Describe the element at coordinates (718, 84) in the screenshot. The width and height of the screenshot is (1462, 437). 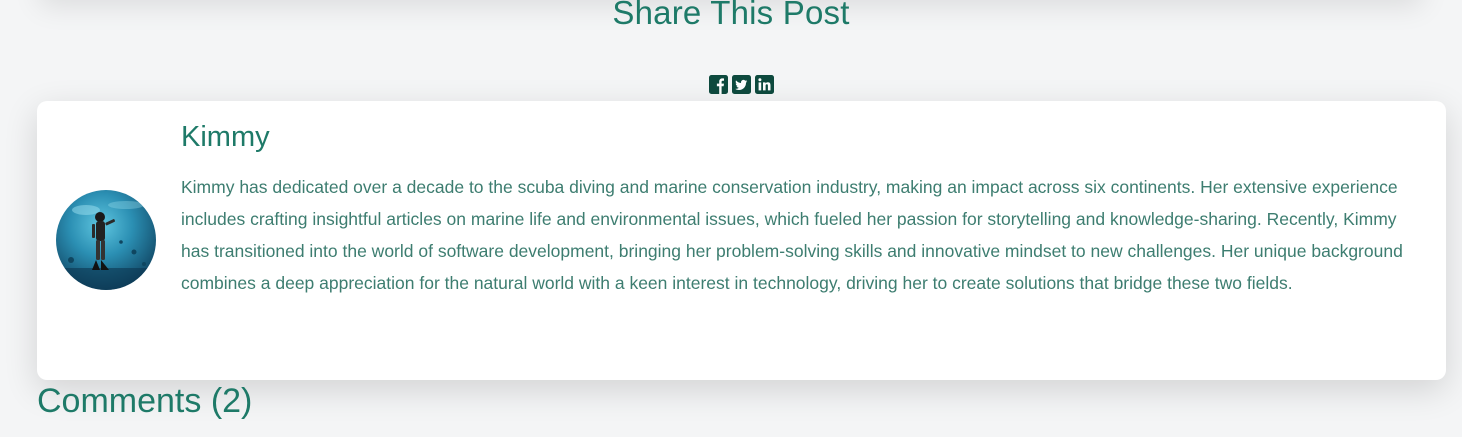
I see `facebook-icon` at that location.